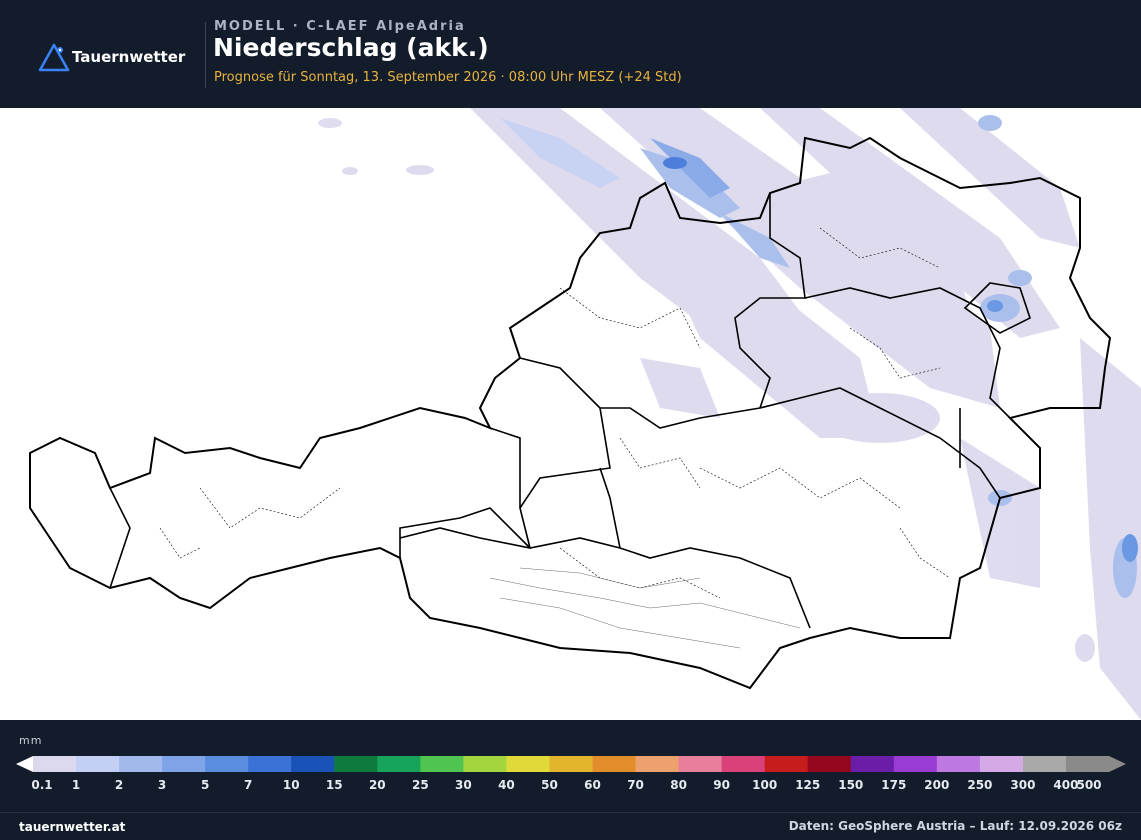 The height and width of the screenshot is (840, 1141). What do you see at coordinates (205, 785) in the screenshot?
I see `legend-tick-label: 5` at bounding box center [205, 785].